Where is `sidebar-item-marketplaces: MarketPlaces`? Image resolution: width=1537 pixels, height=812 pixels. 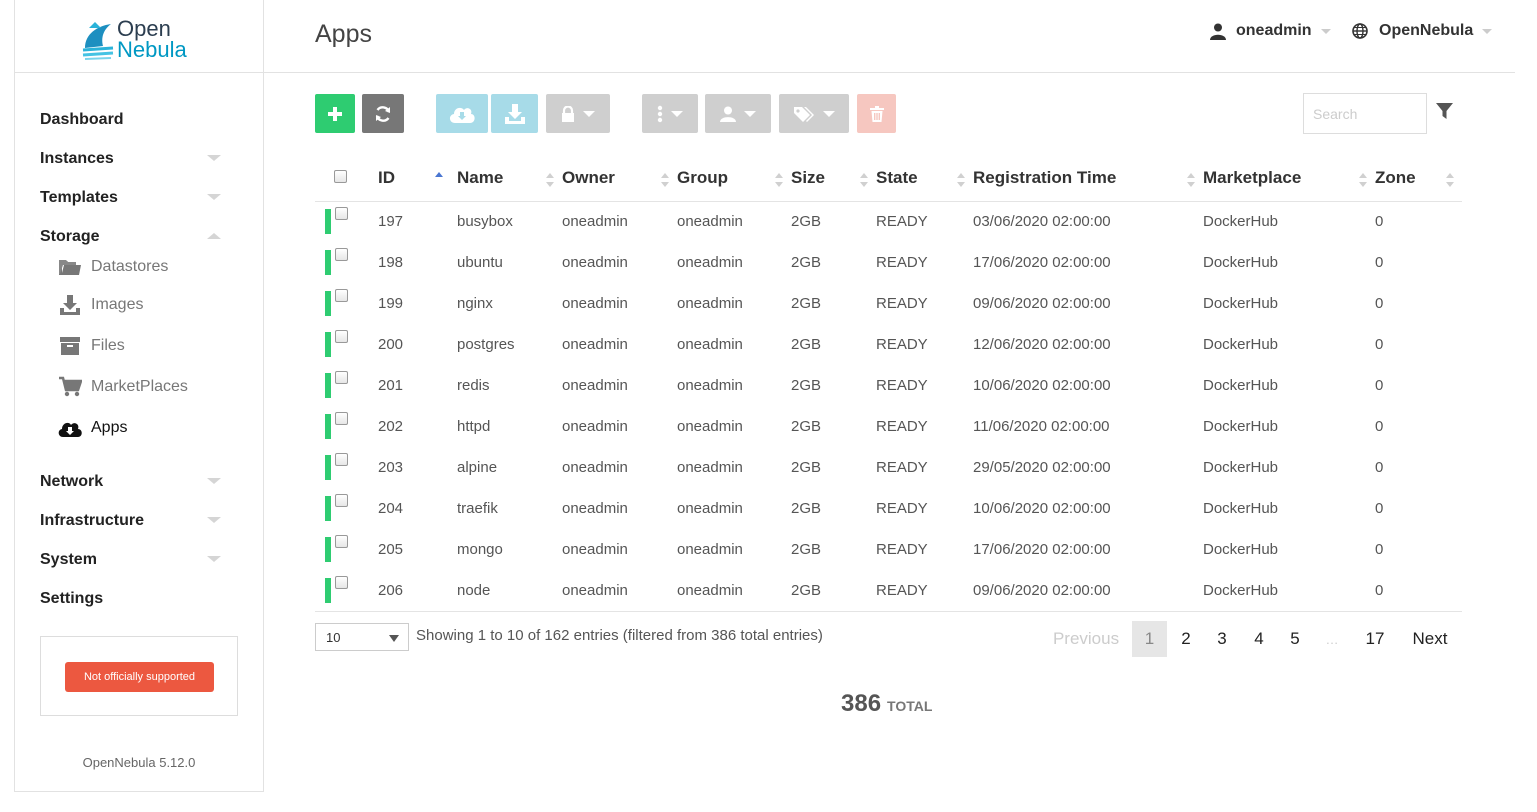 sidebar-item-marketplaces: MarketPlaces is located at coordinates (139, 386).